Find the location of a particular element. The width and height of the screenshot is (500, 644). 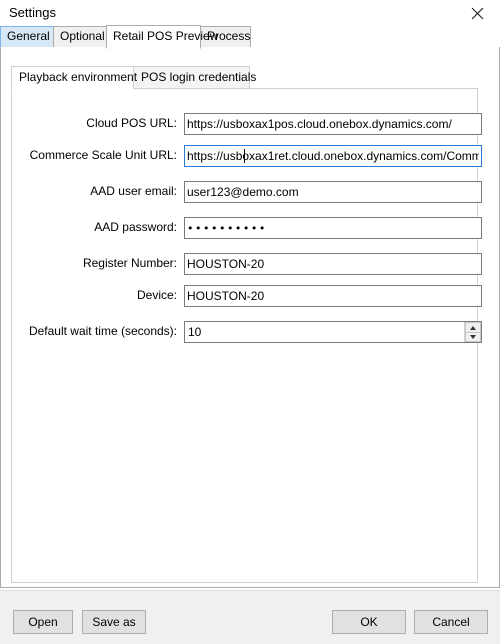

field-row-cloud-pos-url: Cloud POS URL: is located at coordinates (247, 124).